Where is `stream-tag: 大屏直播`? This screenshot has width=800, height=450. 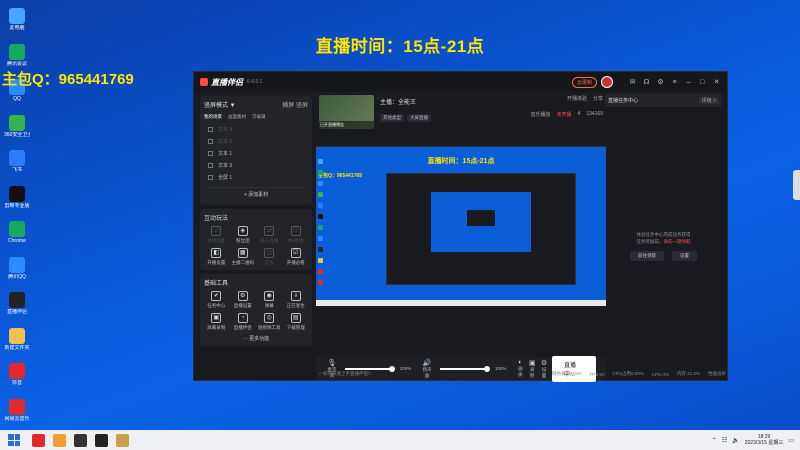
stream-tag: 大屏直播 is located at coordinates (419, 118).